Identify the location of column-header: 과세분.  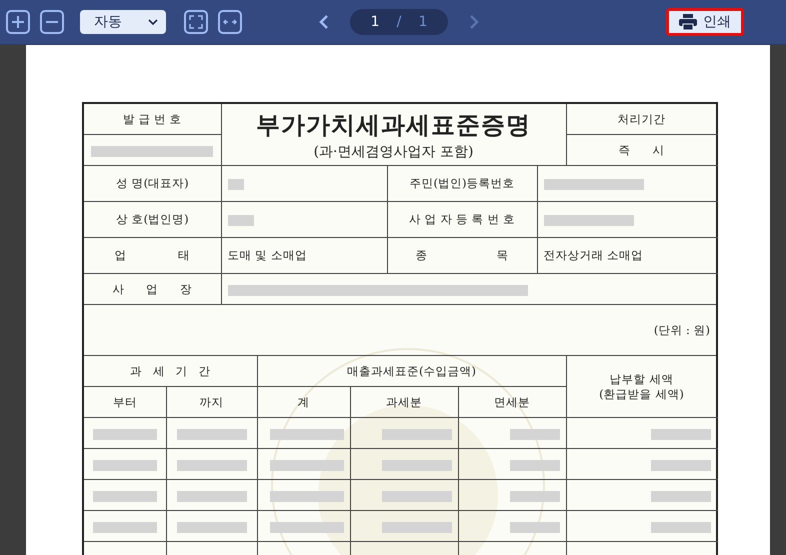
(404, 402).